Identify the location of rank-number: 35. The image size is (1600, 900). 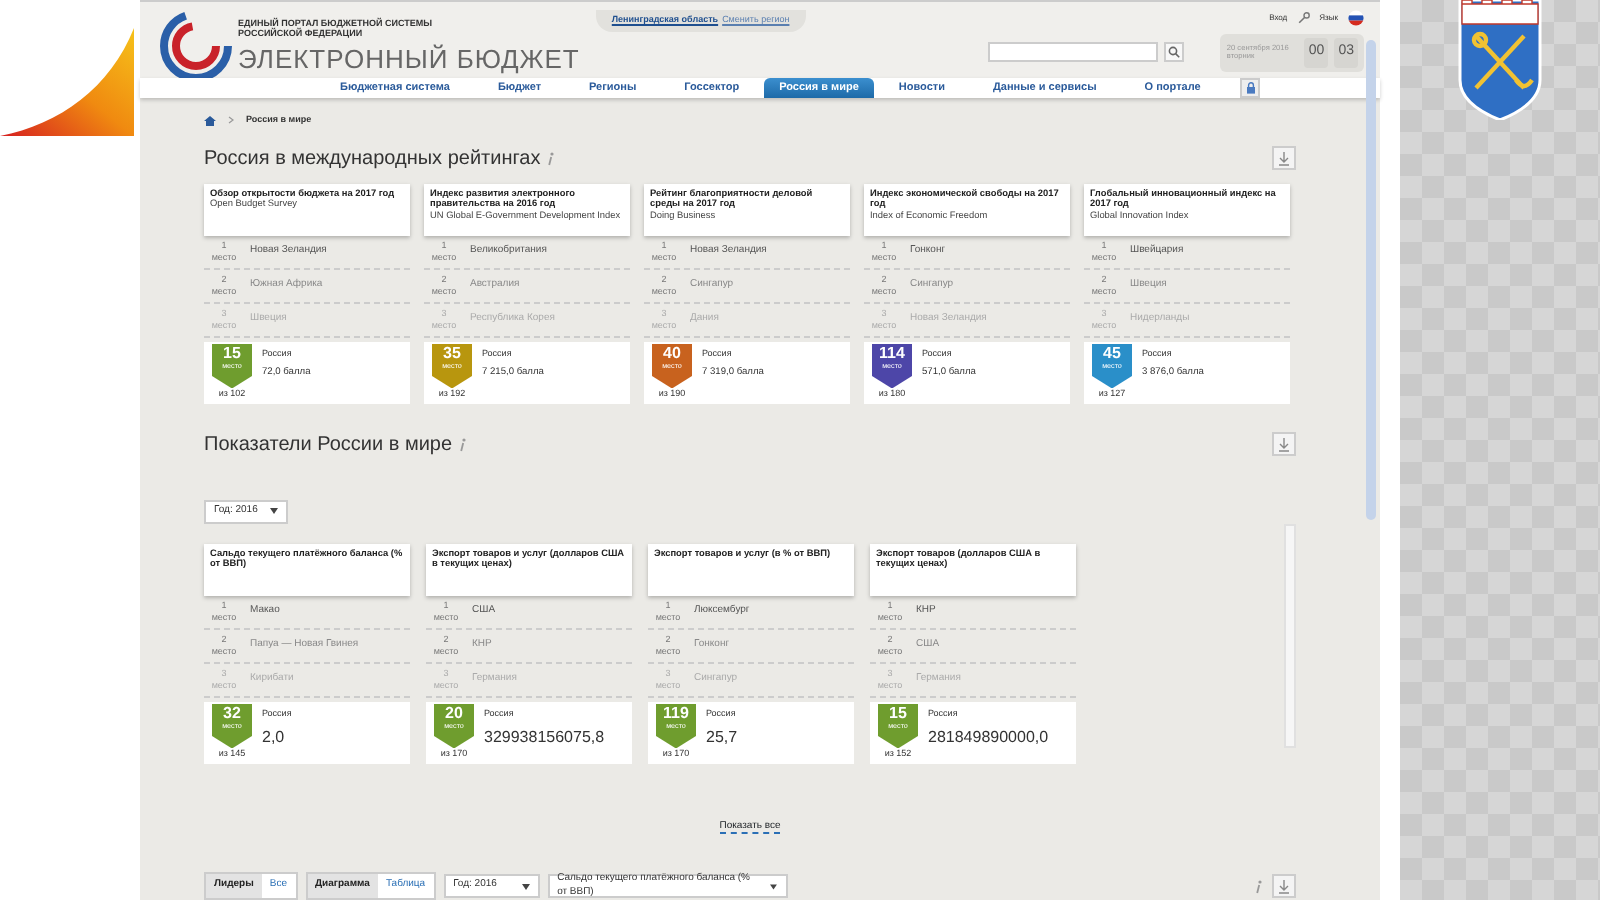
(452, 354).